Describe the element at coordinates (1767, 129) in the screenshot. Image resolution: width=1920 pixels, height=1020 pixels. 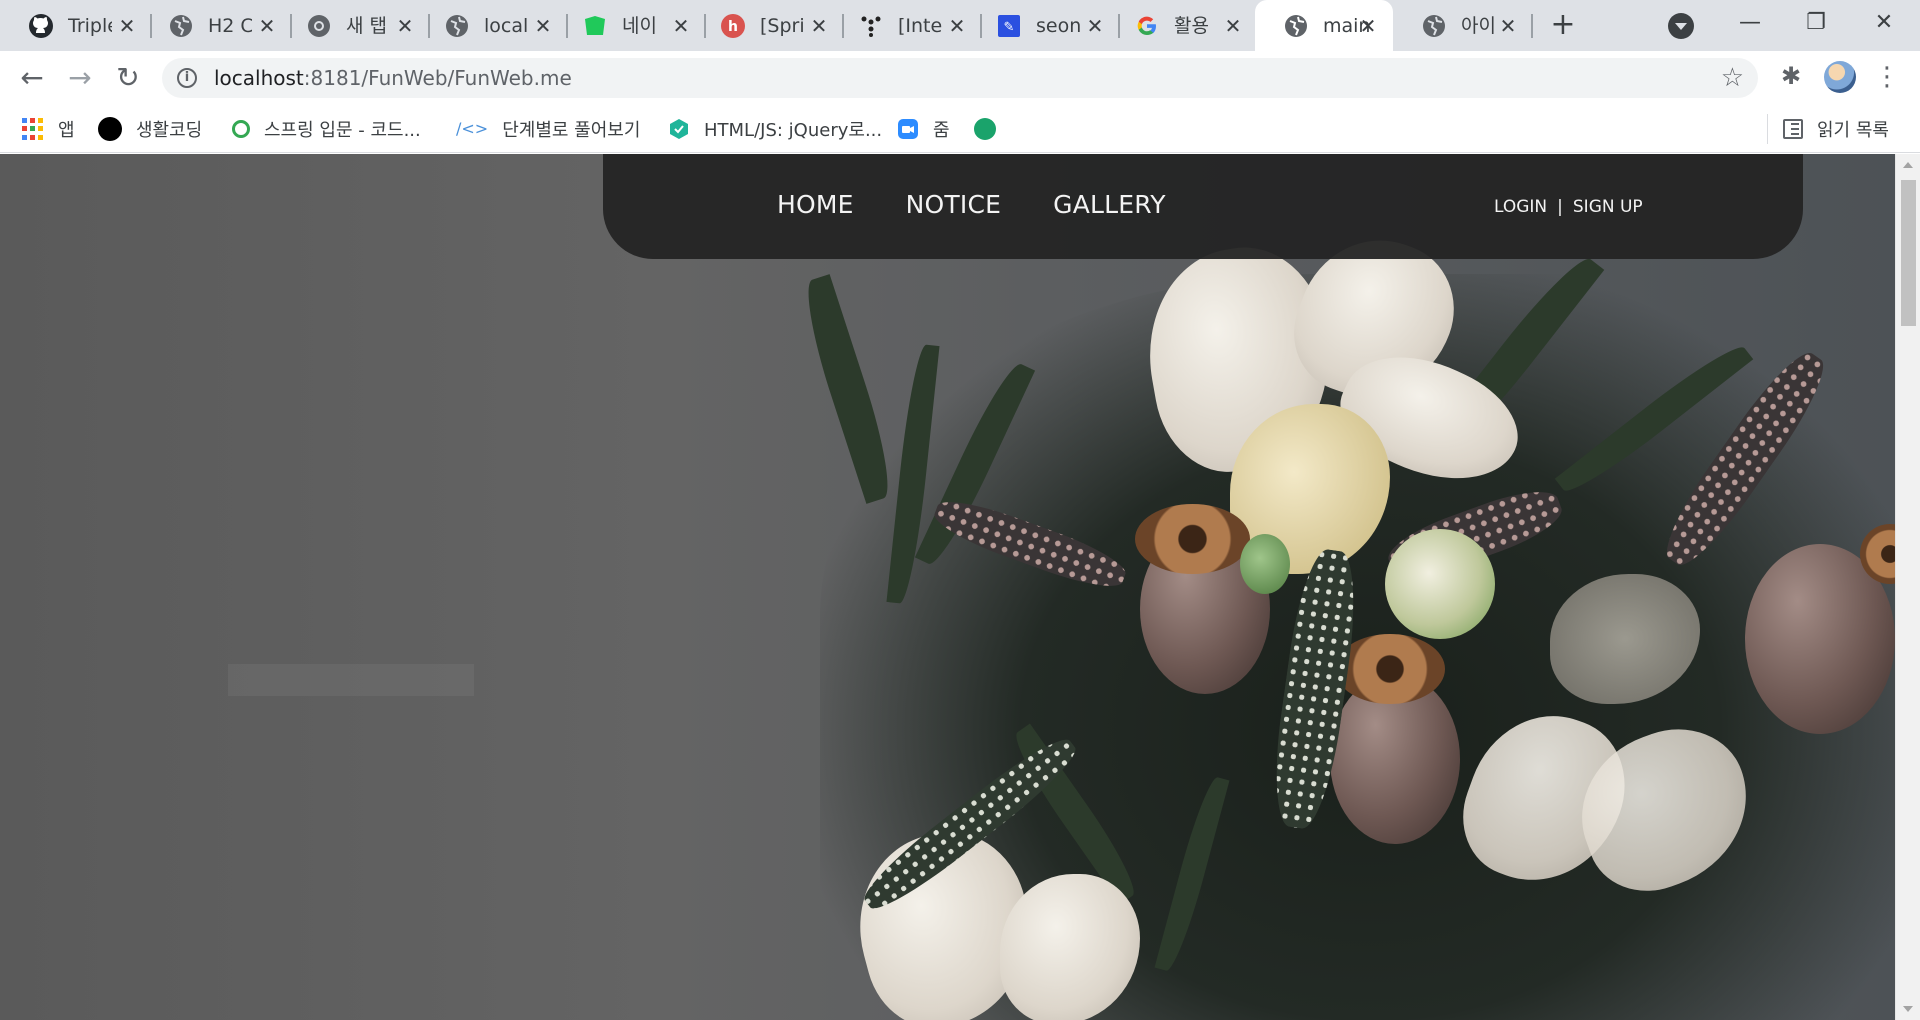
I see `bookmarks-divider` at that location.